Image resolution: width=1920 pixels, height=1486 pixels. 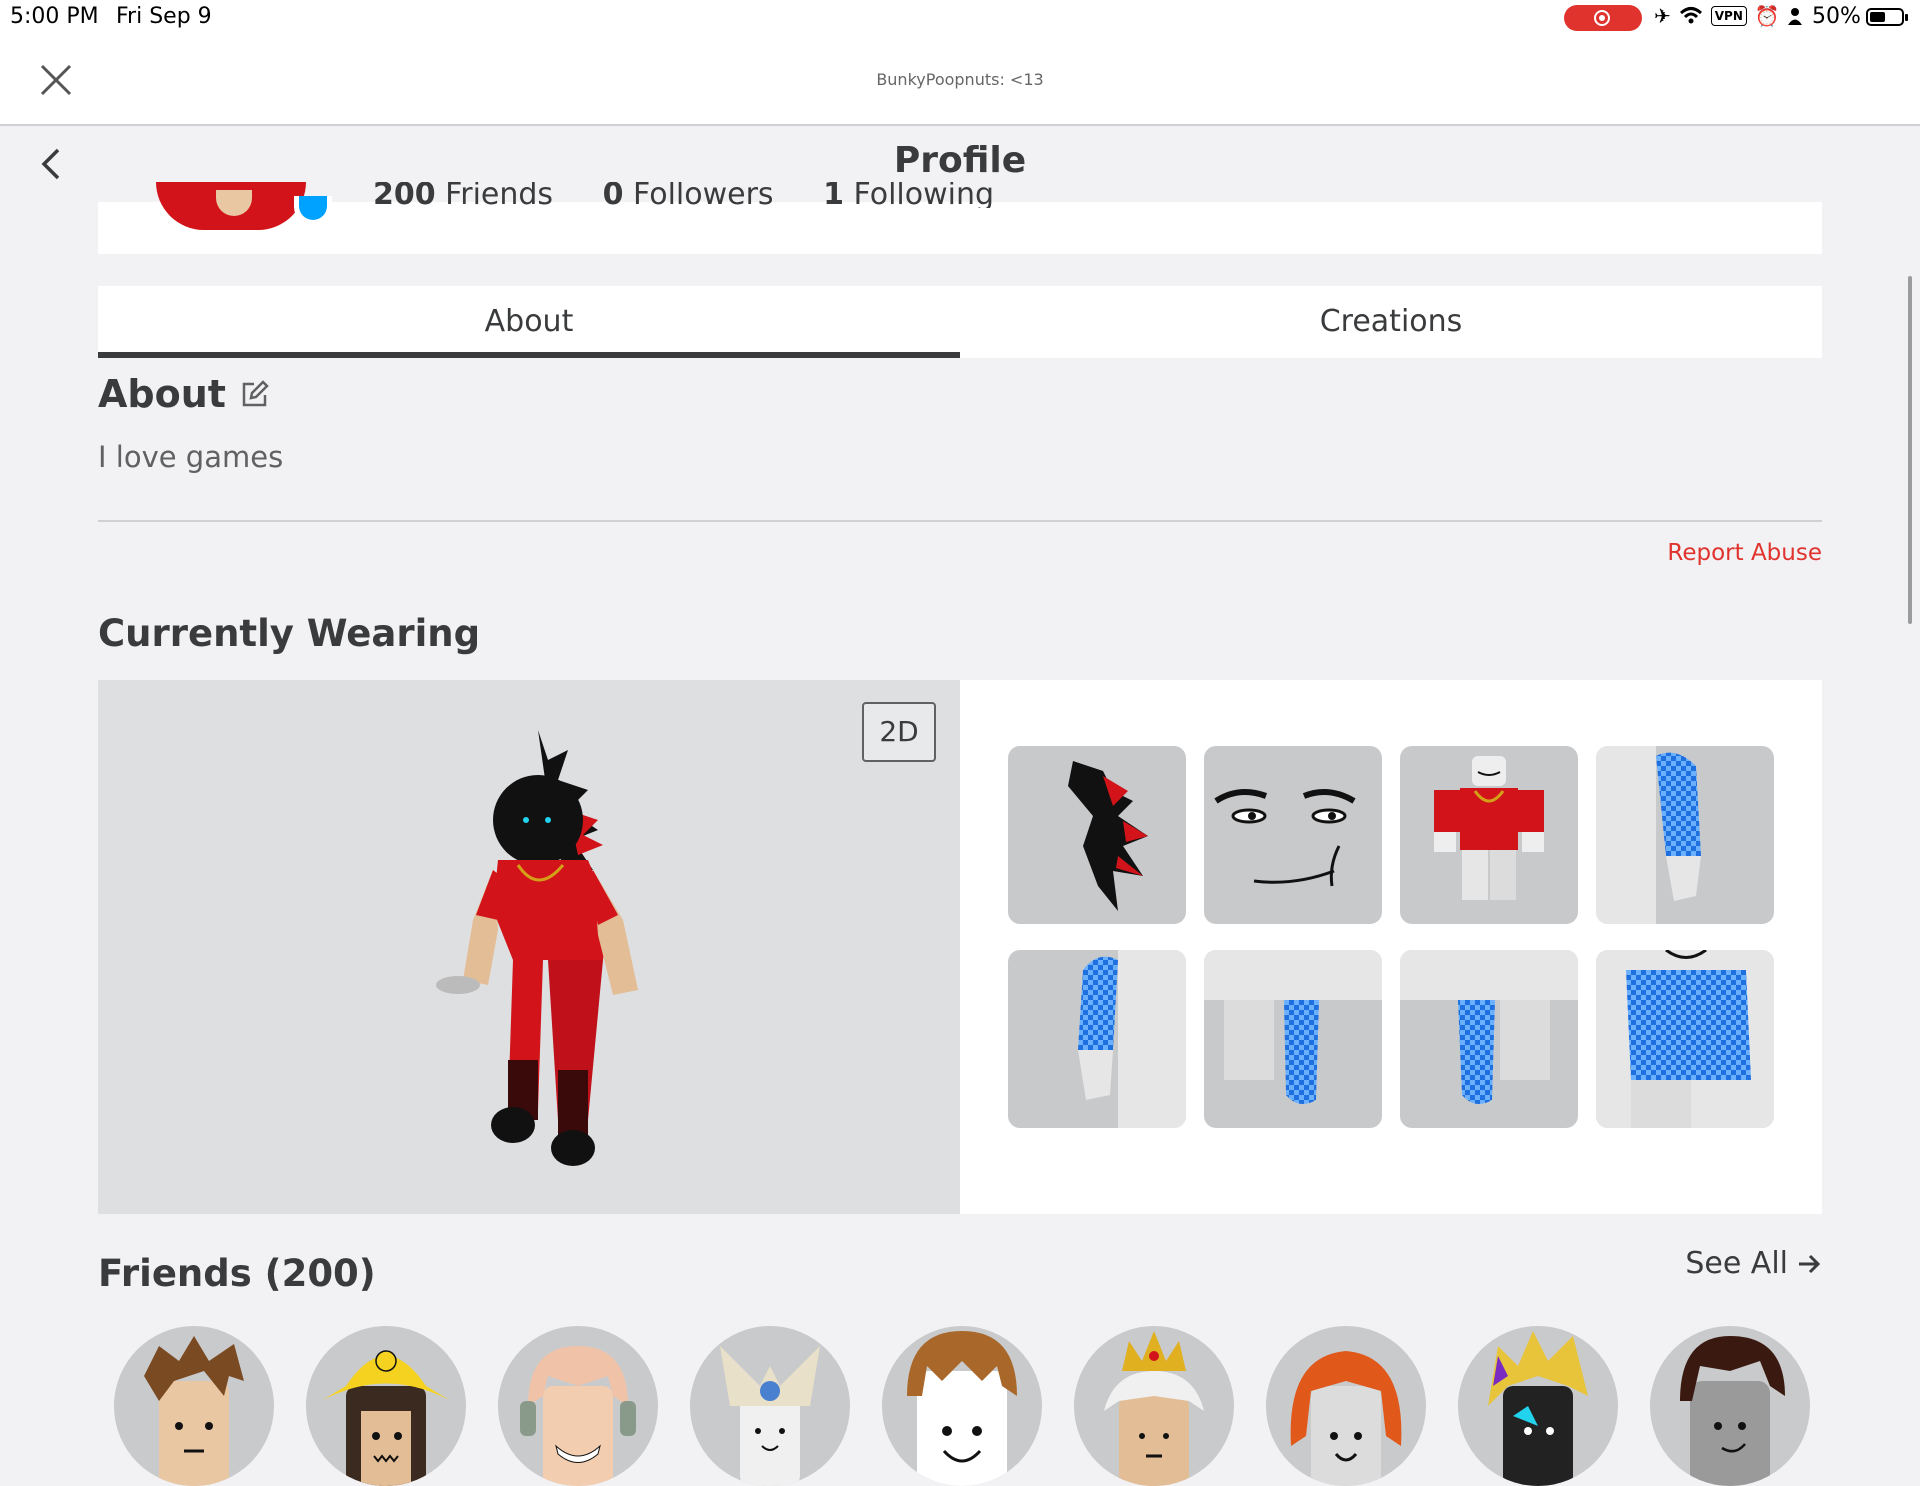 I want to click on blue-checkered-right-leg-icon, so click(x=1489, y=1027).